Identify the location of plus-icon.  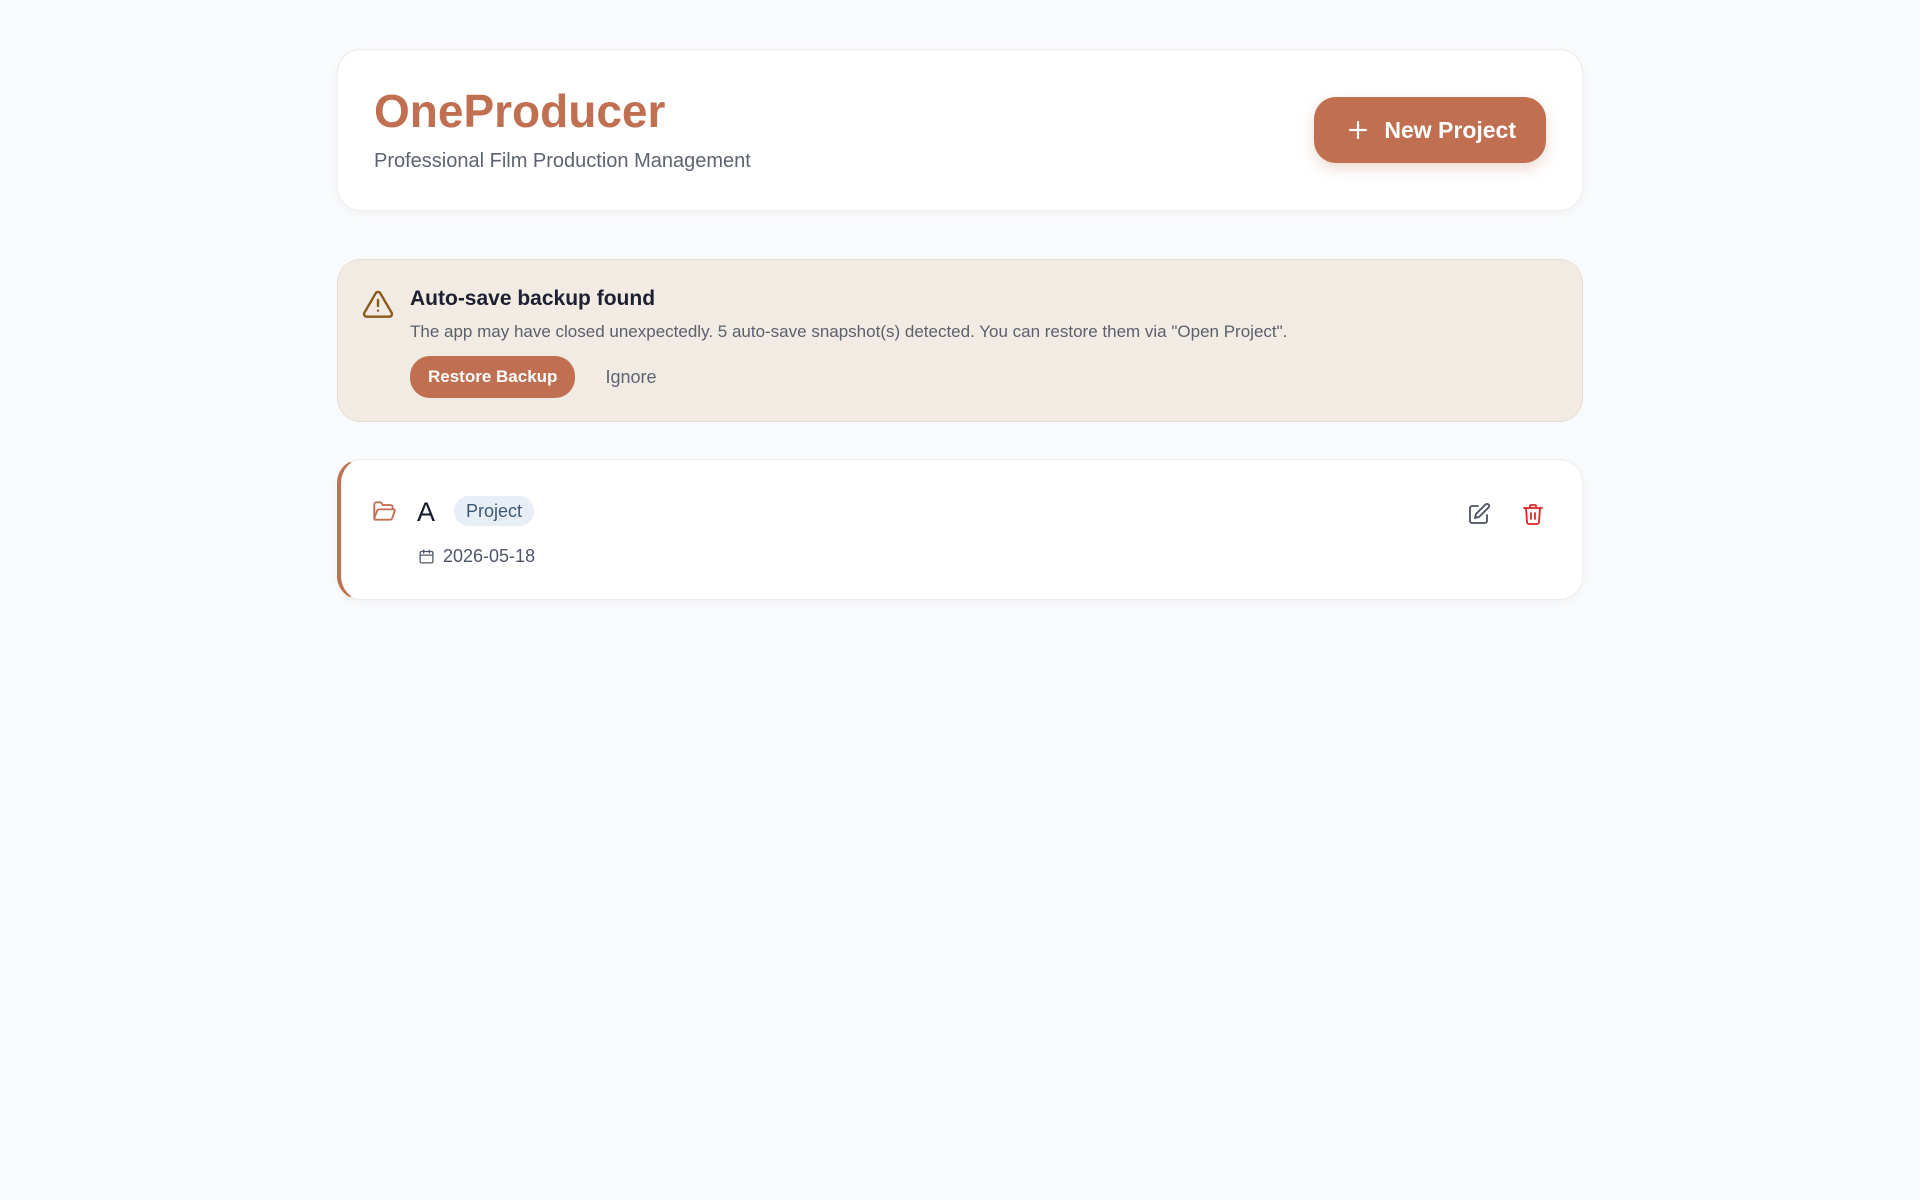
(1358, 130).